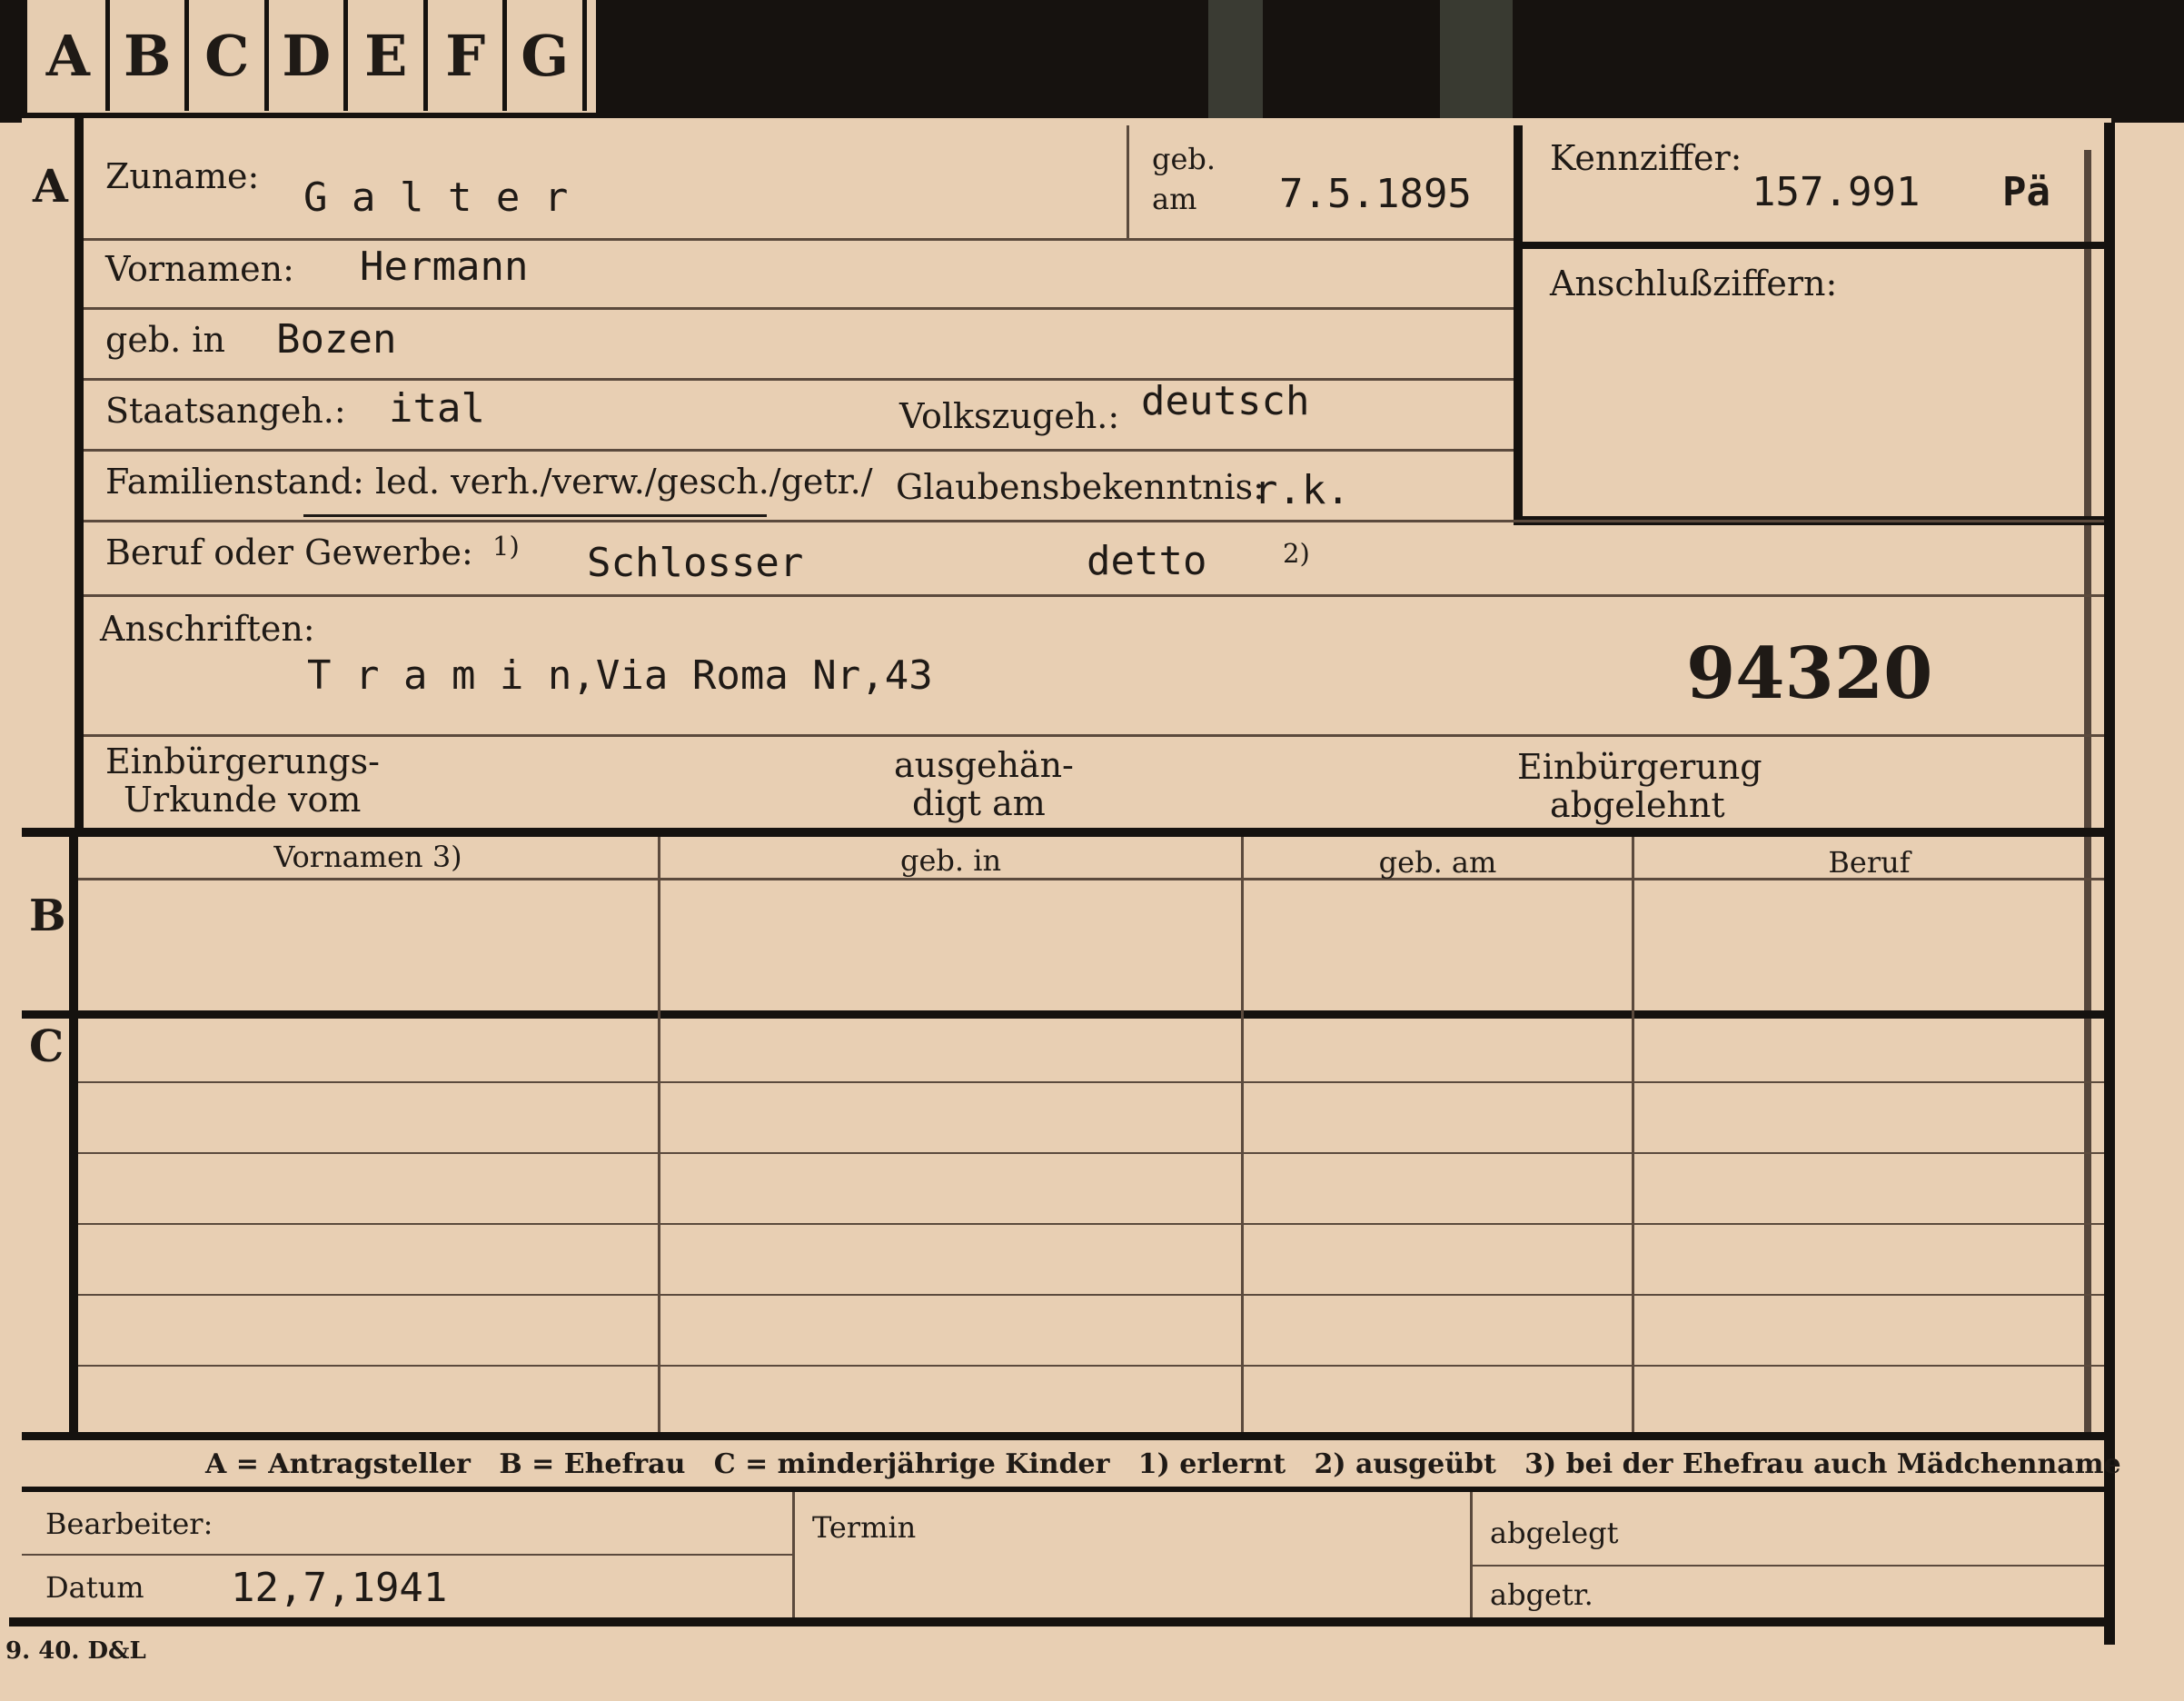 Image resolution: width=2184 pixels, height=1701 pixels. What do you see at coordinates (444, 267) in the screenshot?
I see `vornamen-value: Hermann` at bounding box center [444, 267].